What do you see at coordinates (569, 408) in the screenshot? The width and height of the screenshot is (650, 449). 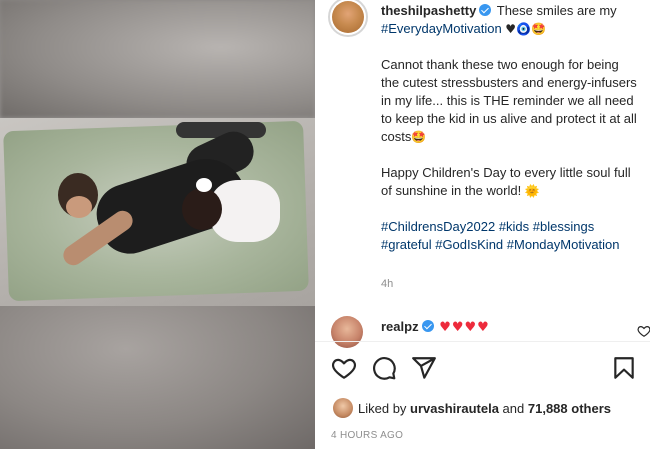 I see `likes-count-link: 71,888 others` at bounding box center [569, 408].